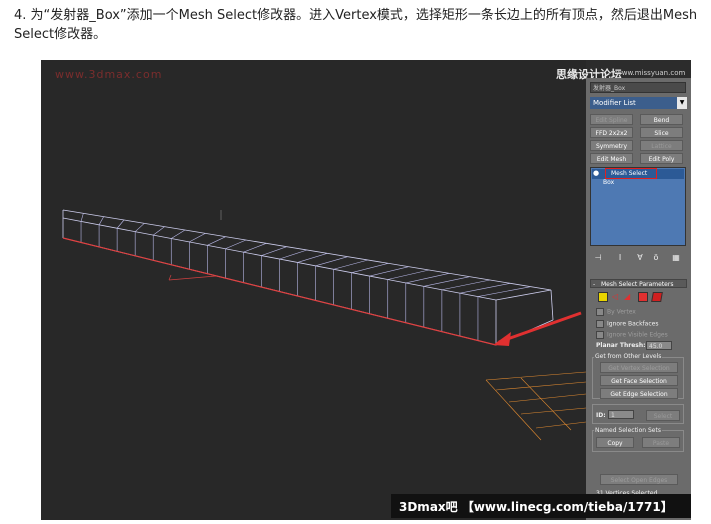 This screenshot has width=711, height=524. What do you see at coordinates (279, 291) in the screenshot?
I see `selected-edge` at bounding box center [279, 291].